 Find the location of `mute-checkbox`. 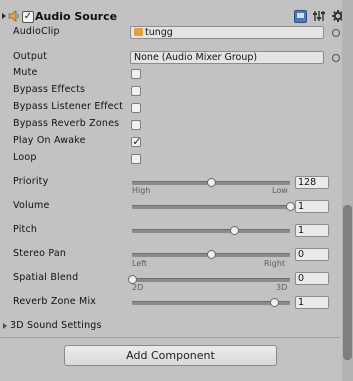

mute-checkbox is located at coordinates (136, 74).